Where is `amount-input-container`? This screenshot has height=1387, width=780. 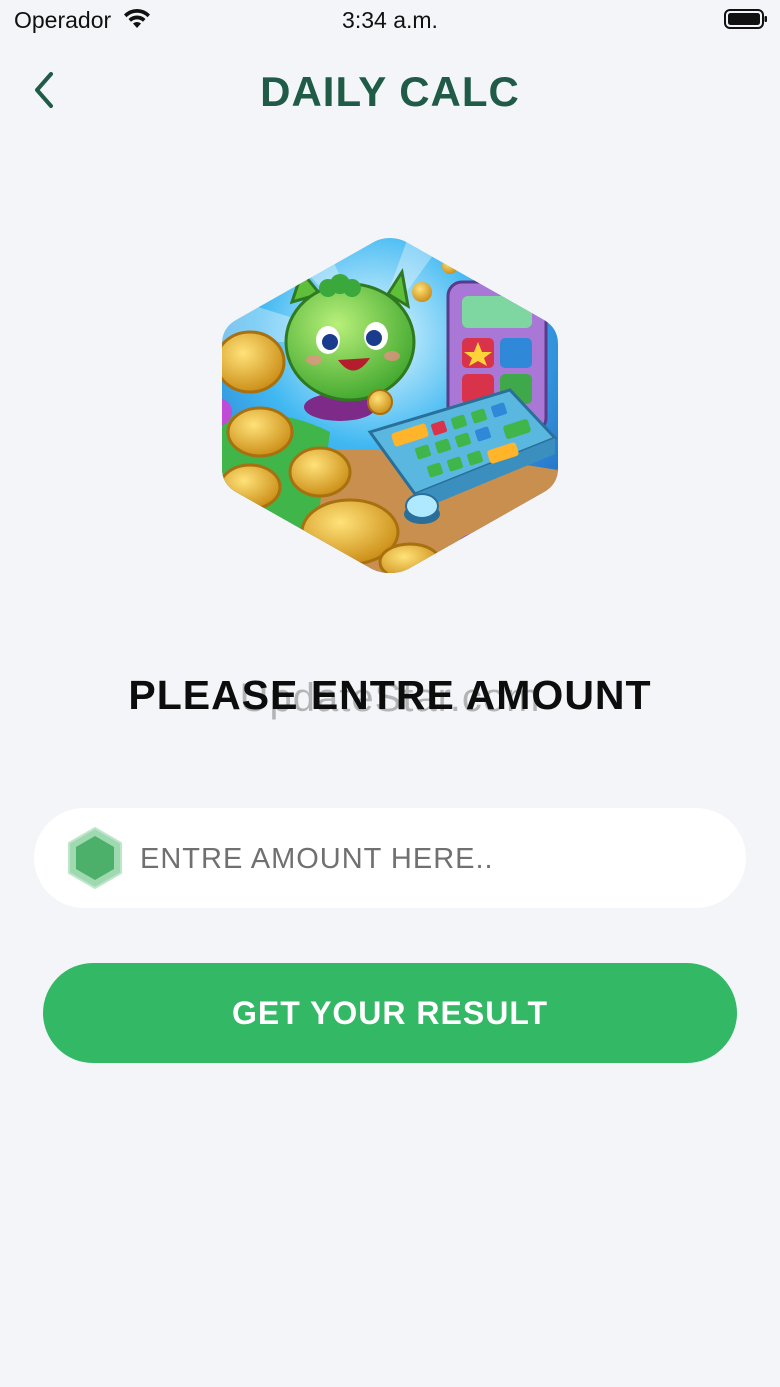
amount-input-container is located at coordinates (390, 858).